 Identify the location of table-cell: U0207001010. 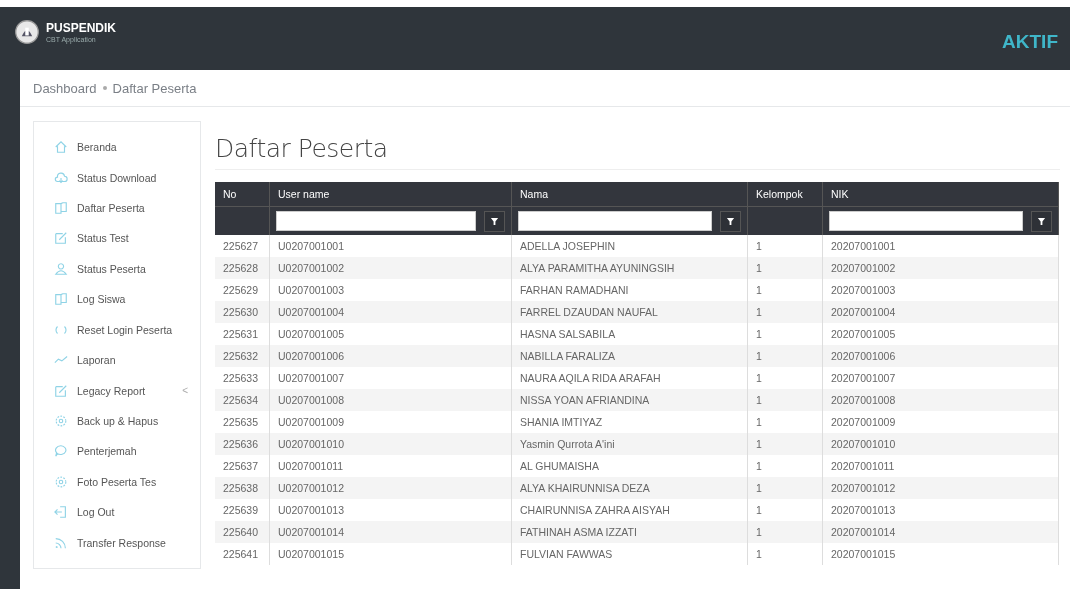
(390, 444).